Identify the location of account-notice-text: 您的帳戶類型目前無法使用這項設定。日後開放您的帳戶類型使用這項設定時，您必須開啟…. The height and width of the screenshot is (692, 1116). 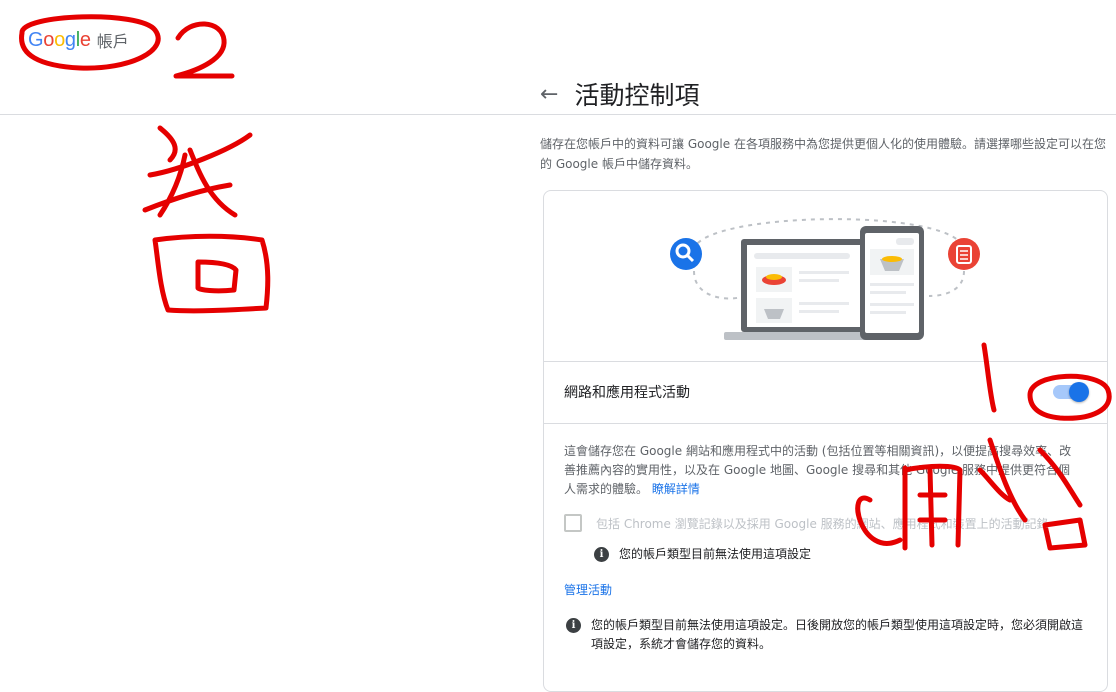
(837, 634).